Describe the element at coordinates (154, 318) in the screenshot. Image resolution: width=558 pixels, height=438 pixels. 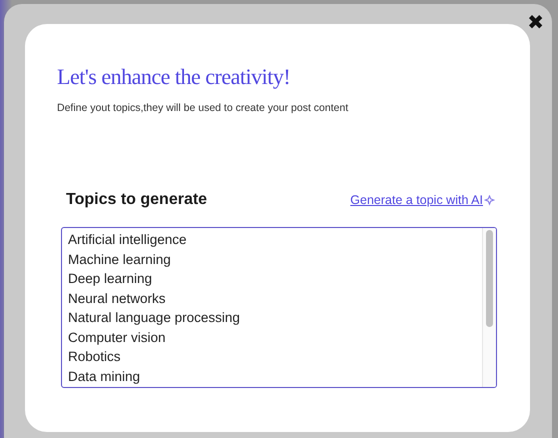
I see `topic-line: Natural language processing` at that location.